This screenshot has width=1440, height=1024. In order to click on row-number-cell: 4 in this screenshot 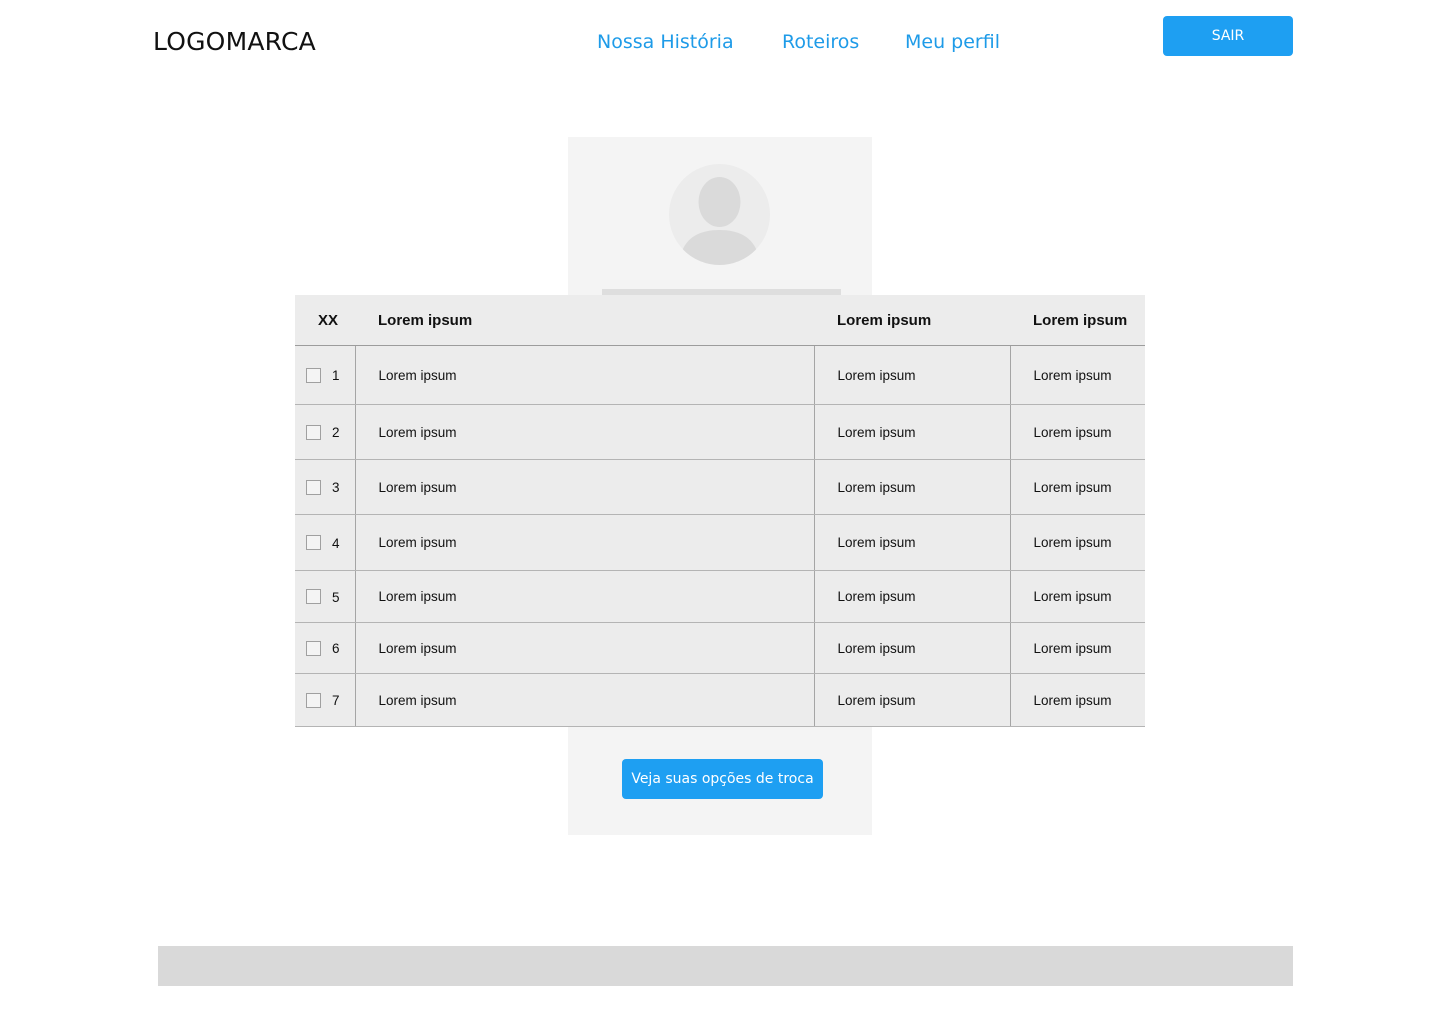, I will do `click(325, 542)`.